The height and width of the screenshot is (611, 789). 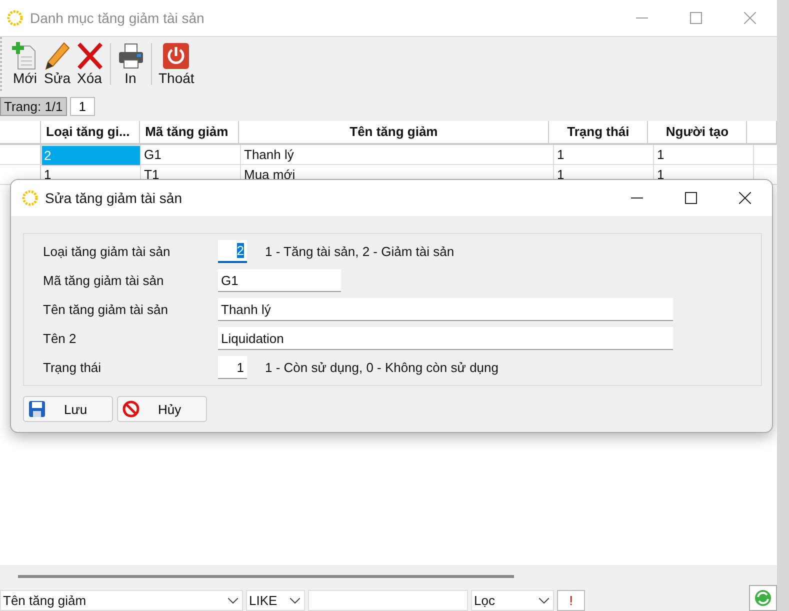 What do you see at coordinates (397, 154) in the screenshot?
I see `table-cell: Thanh lý` at bounding box center [397, 154].